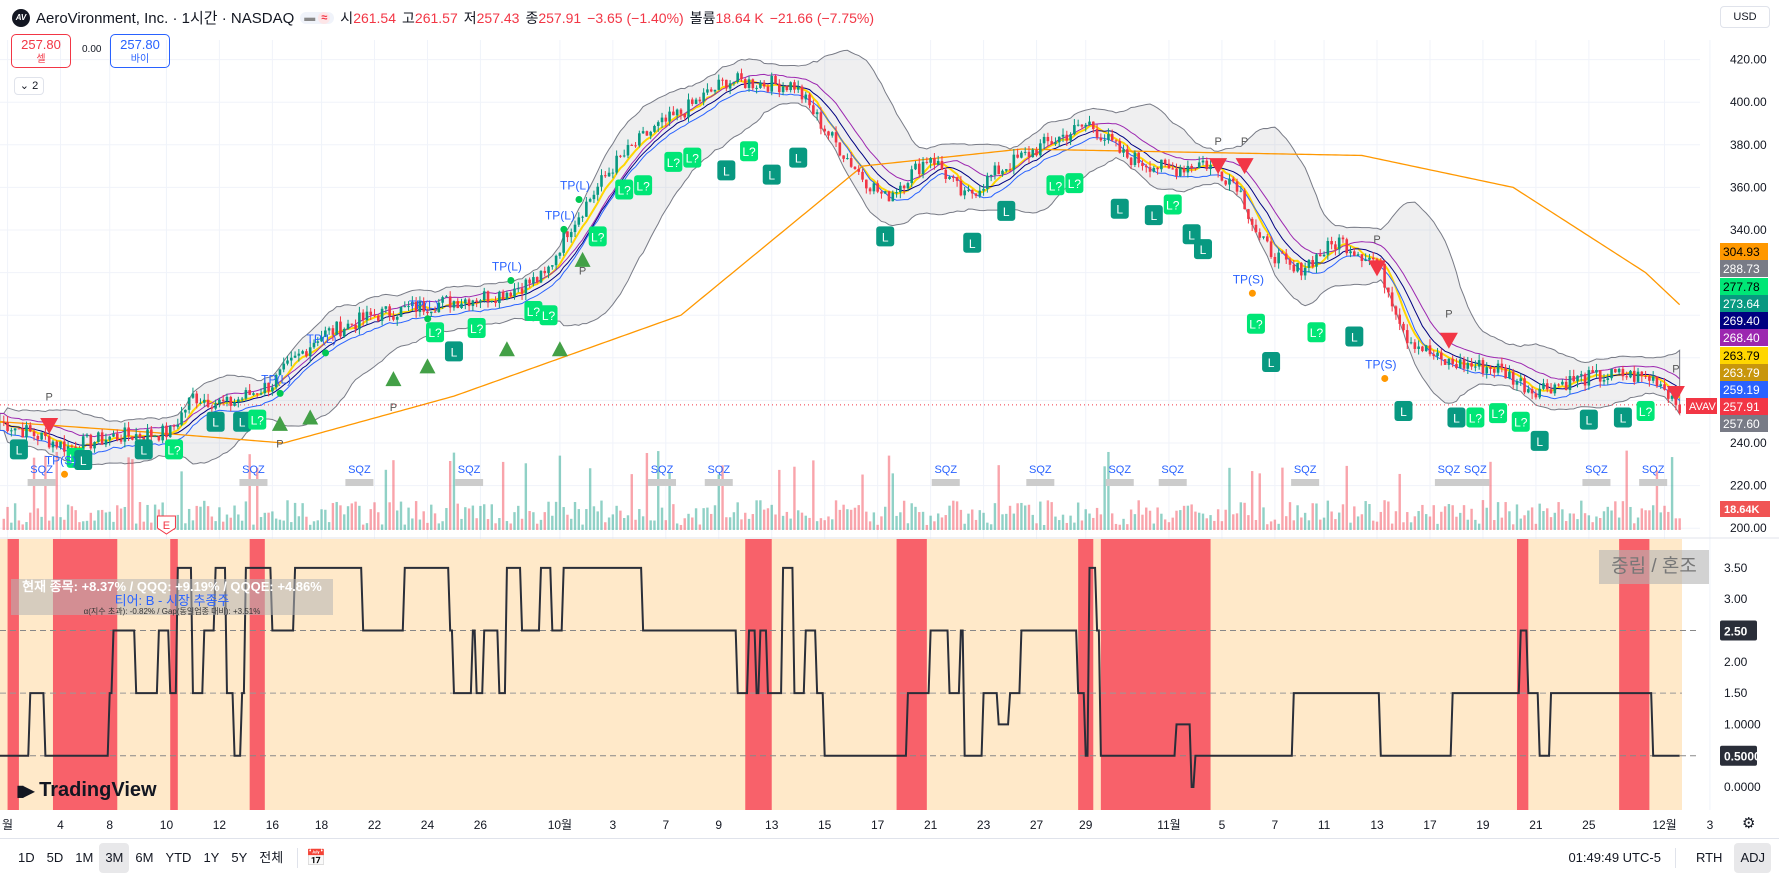  Describe the element at coordinates (702, 17) in the screenshot. I see `volume-label: 볼륨` at that location.